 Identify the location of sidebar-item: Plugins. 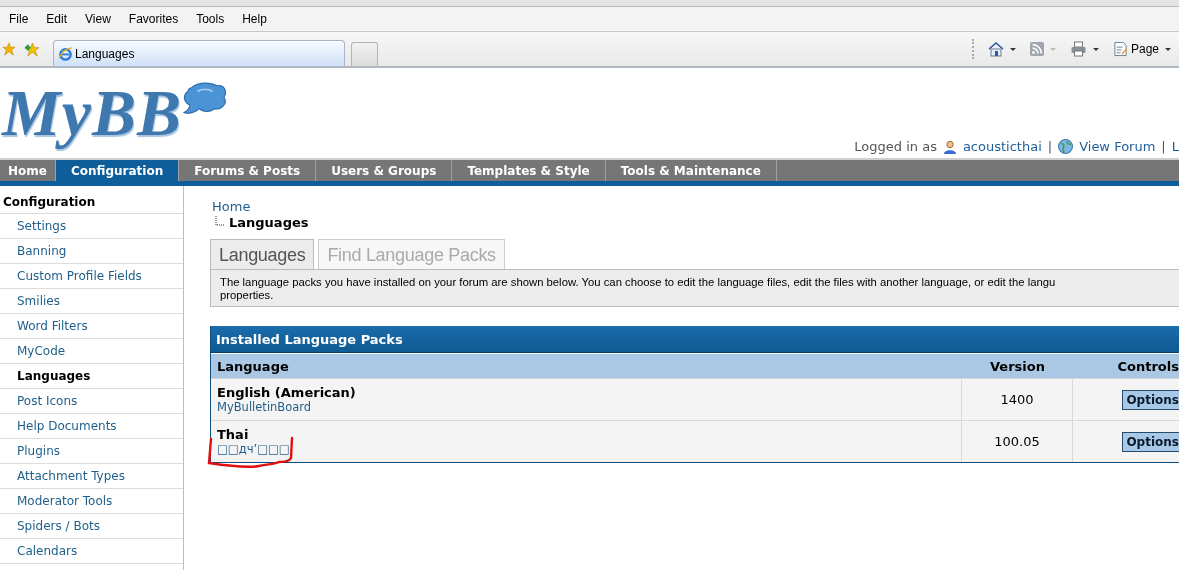
(91, 451).